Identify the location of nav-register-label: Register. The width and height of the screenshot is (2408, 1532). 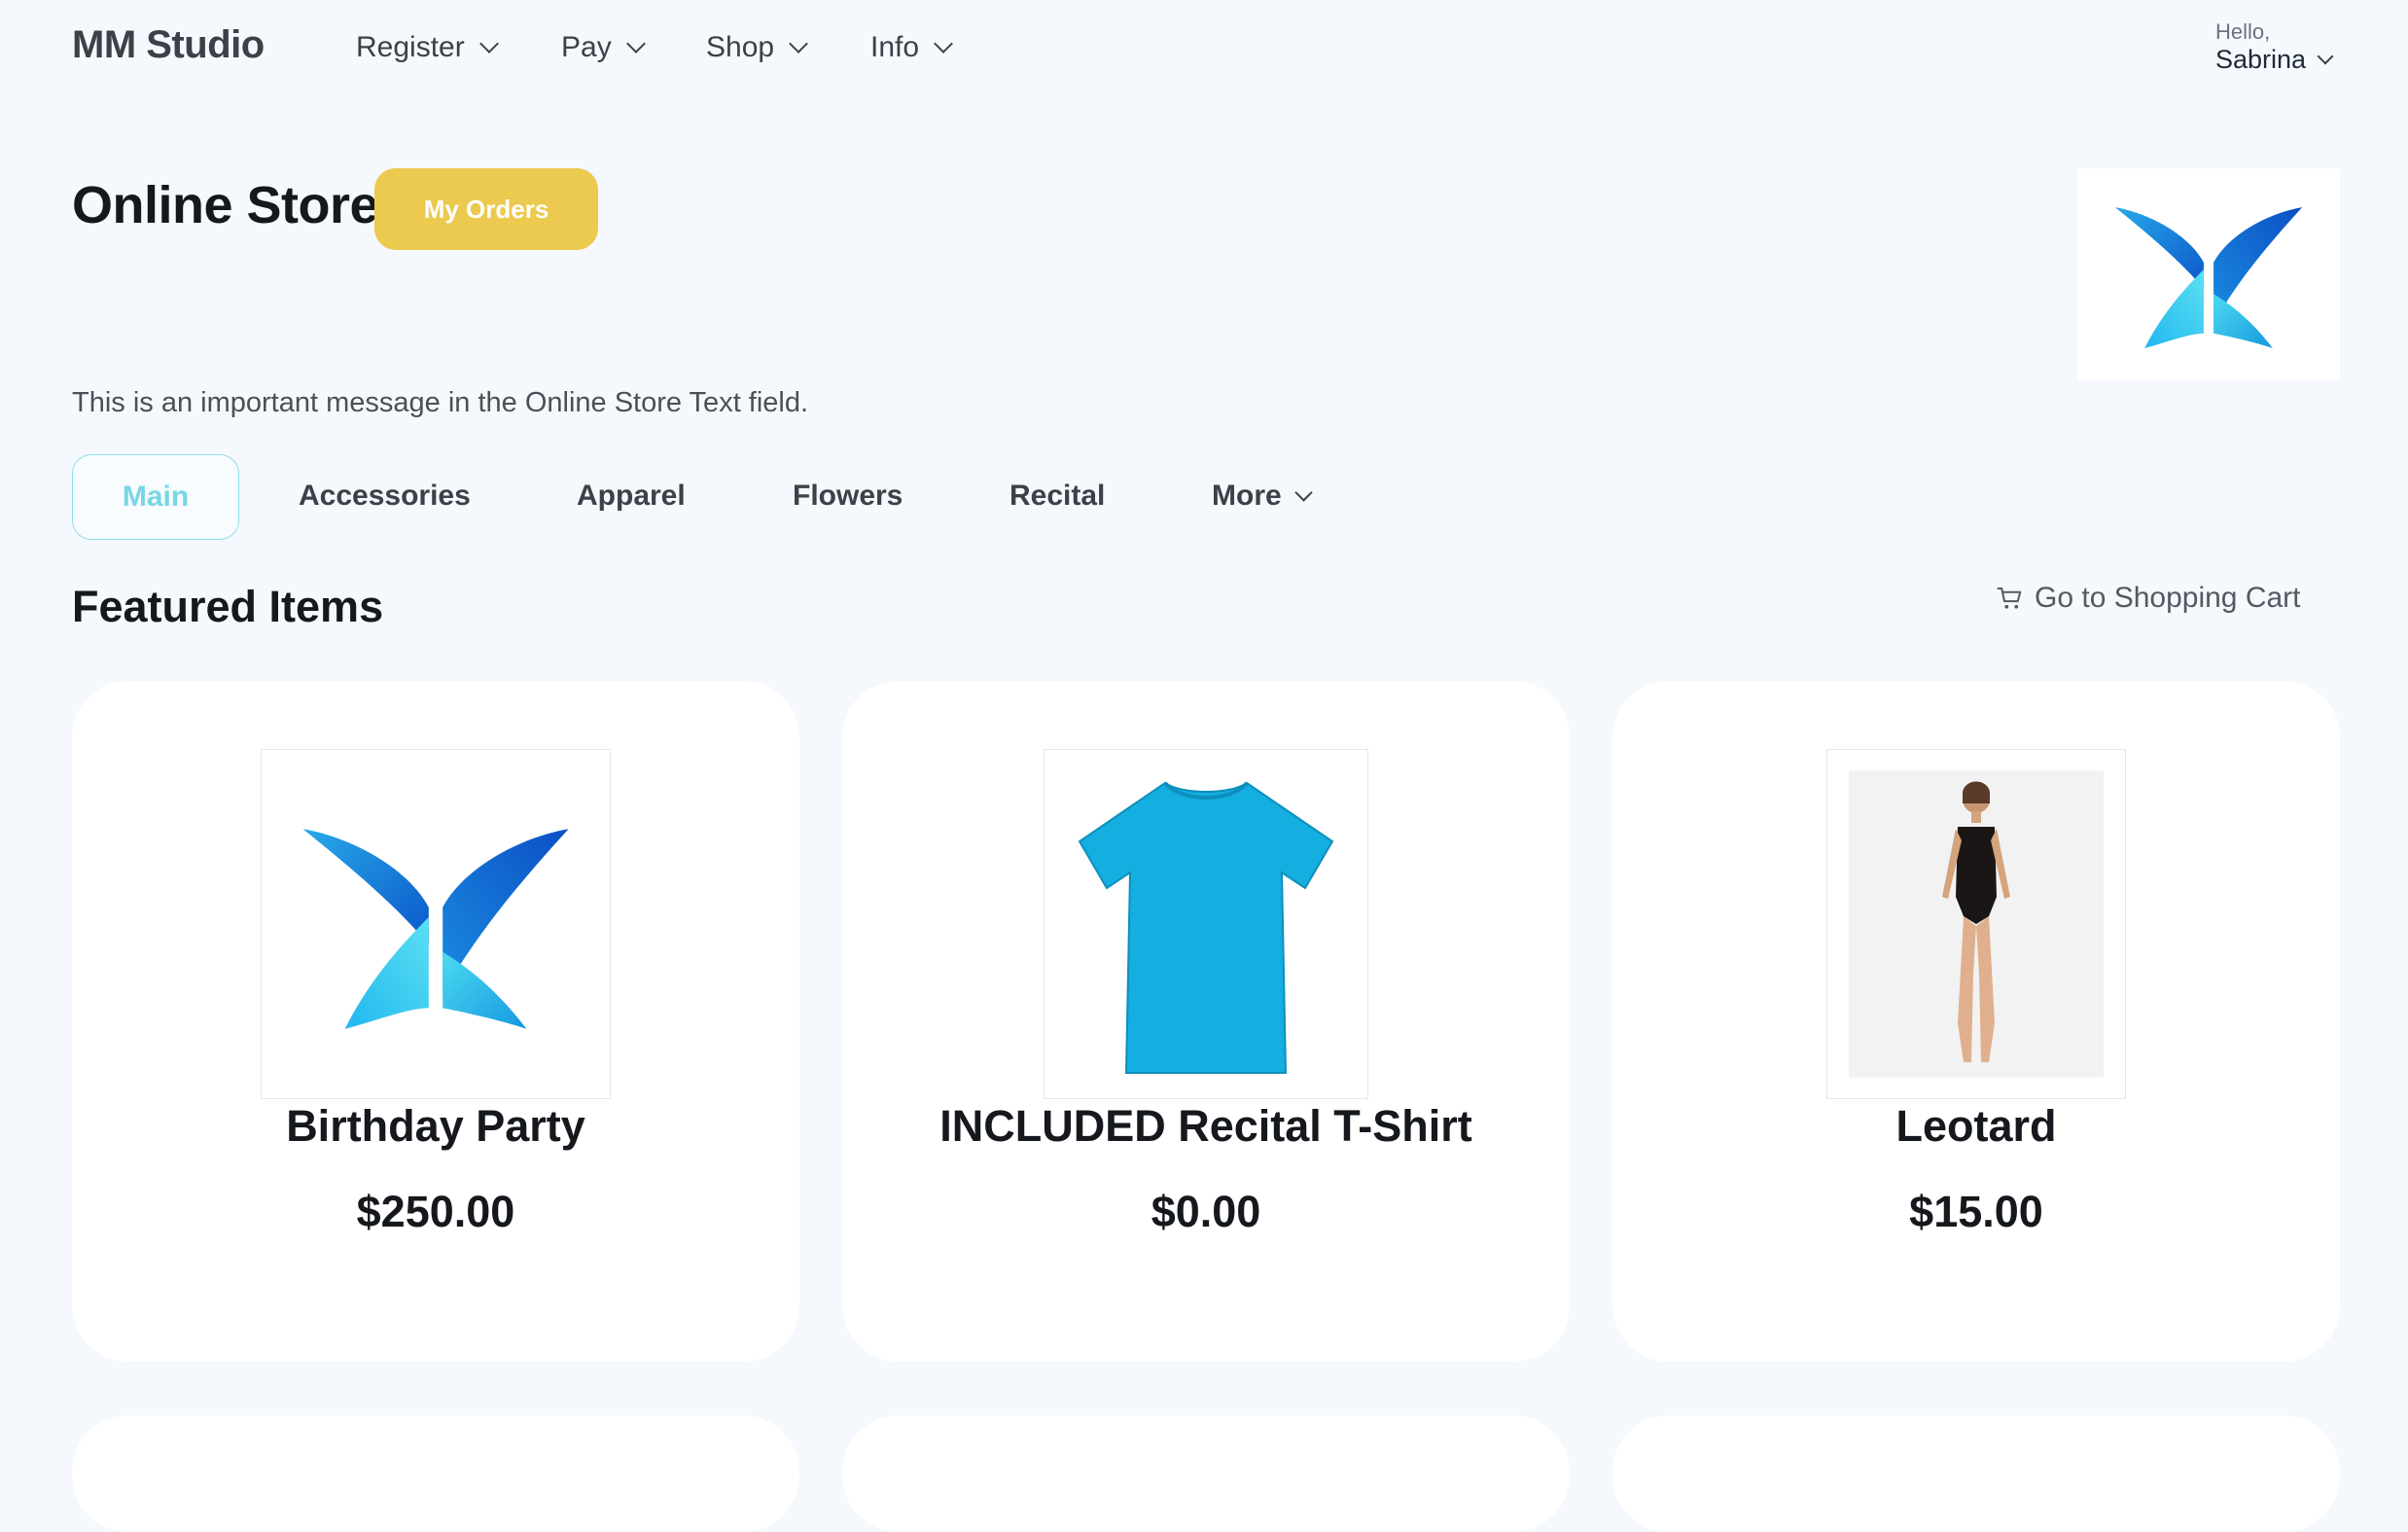
(411, 47).